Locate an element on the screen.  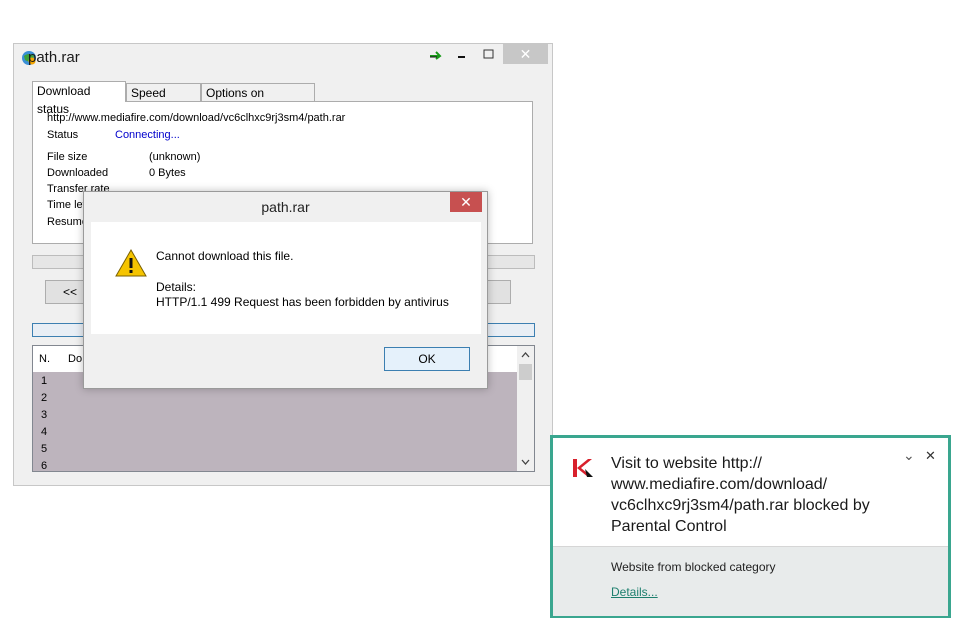
column-header-download: Do is located at coordinates (75, 359).